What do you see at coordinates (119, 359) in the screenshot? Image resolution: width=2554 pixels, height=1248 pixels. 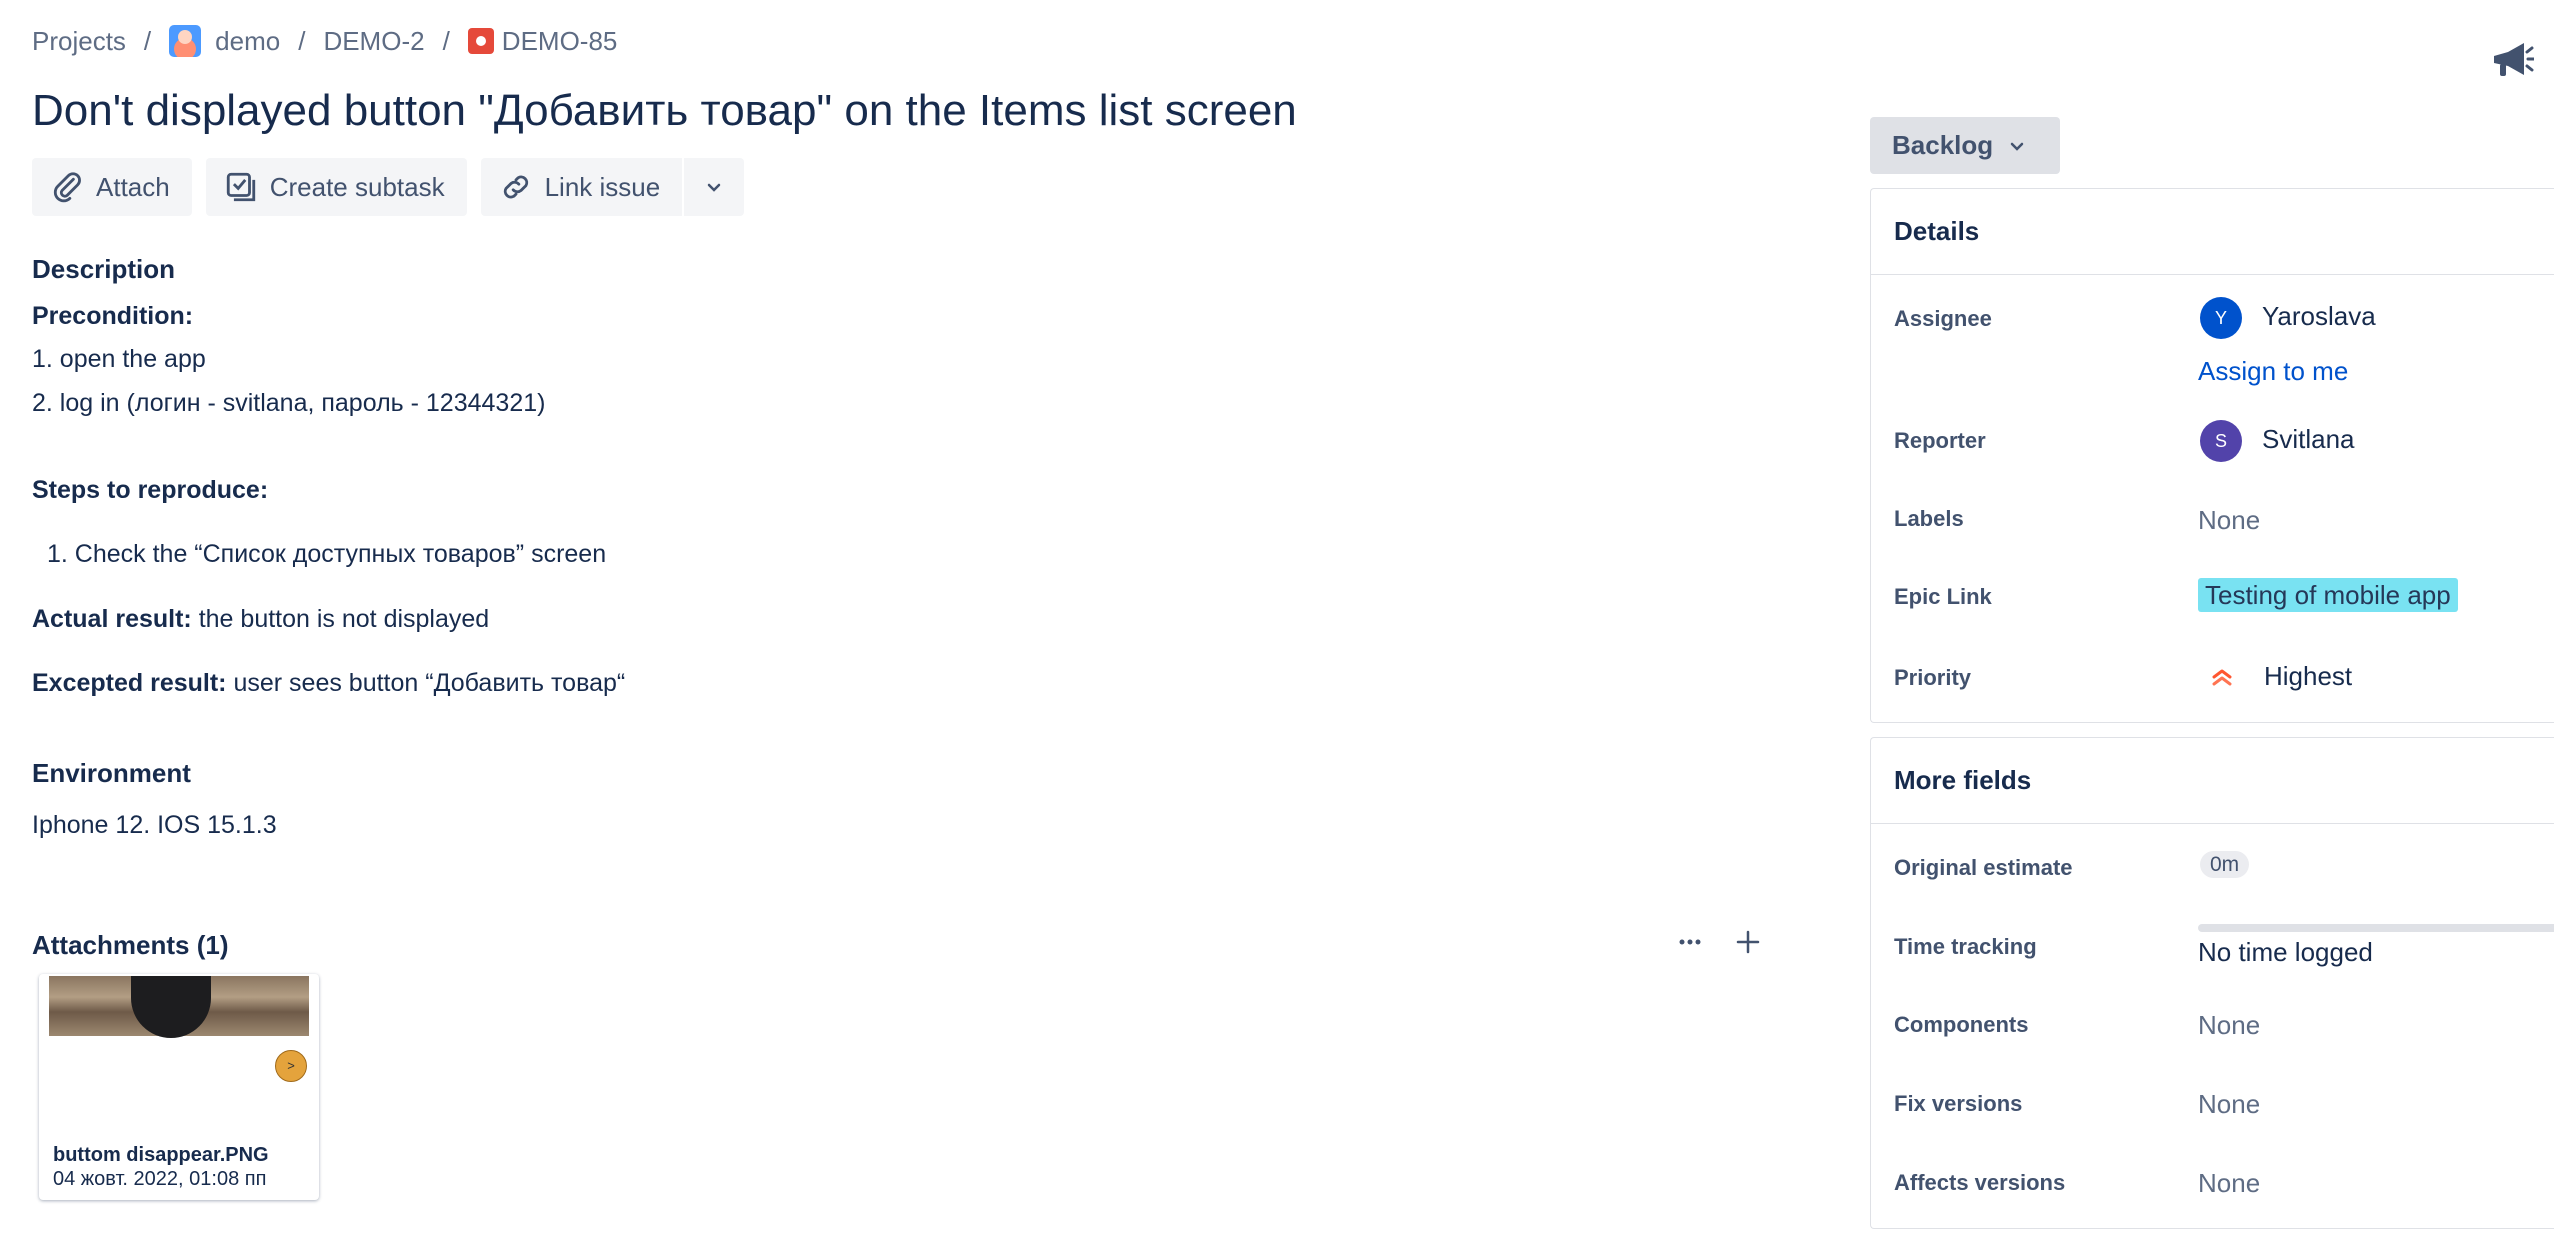 I see `precondition-step-1: 1. open the app` at bounding box center [119, 359].